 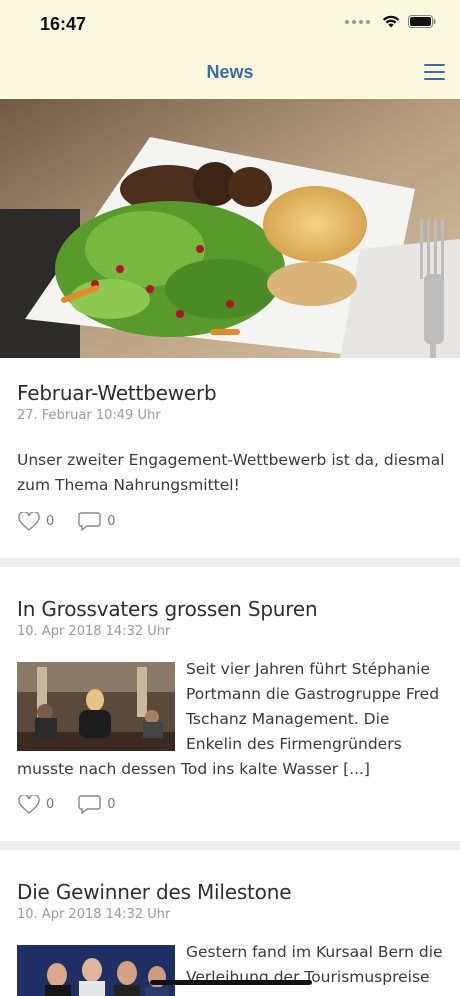 I want to click on award-ceremony-image, so click(x=96, y=970).